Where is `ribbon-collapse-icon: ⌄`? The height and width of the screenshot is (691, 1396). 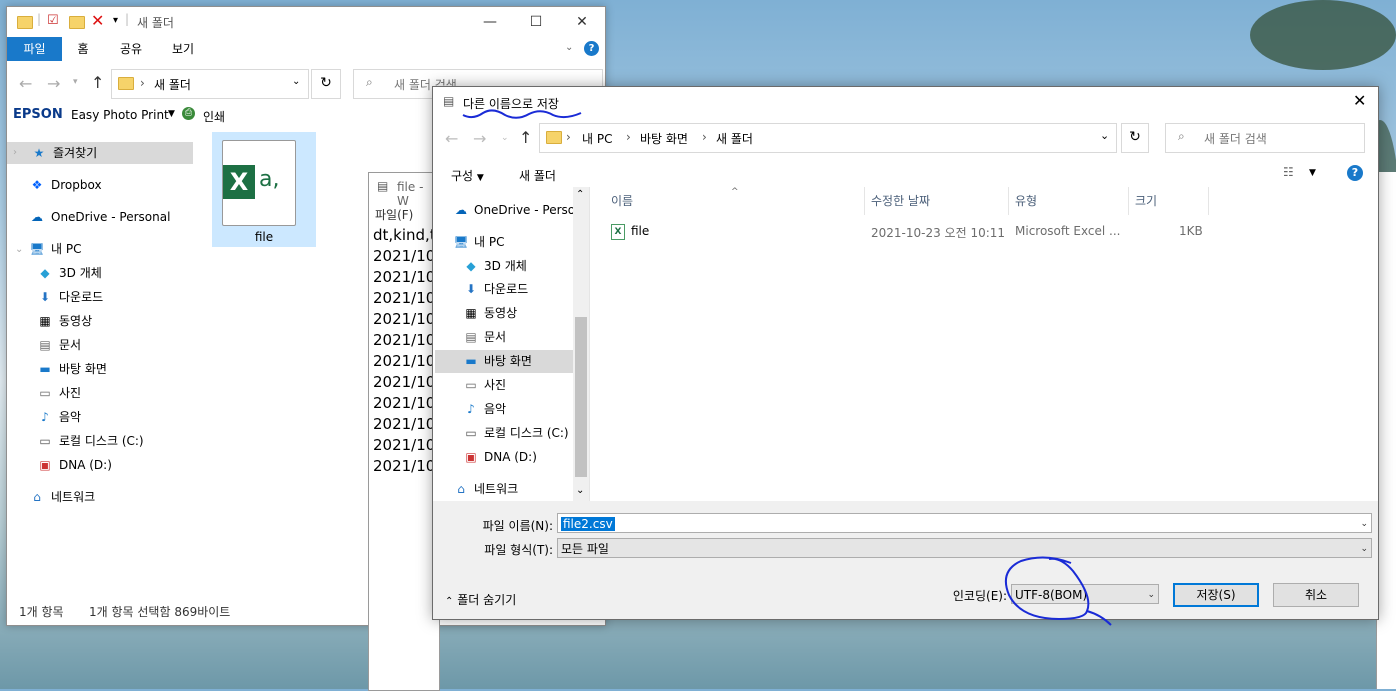
ribbon-collapse-icon: ⌄ is located at coordinates (569, 47).